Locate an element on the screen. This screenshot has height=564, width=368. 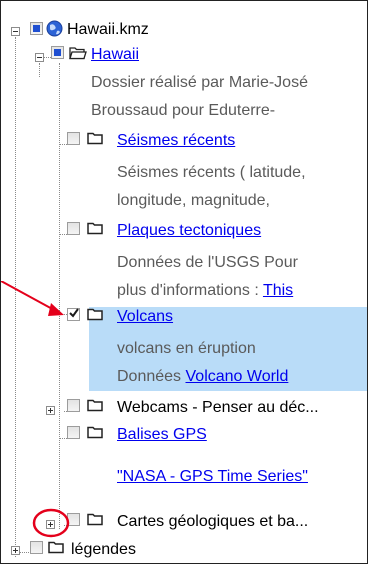
checkbox-webcams is located at coordinates (73, 405).